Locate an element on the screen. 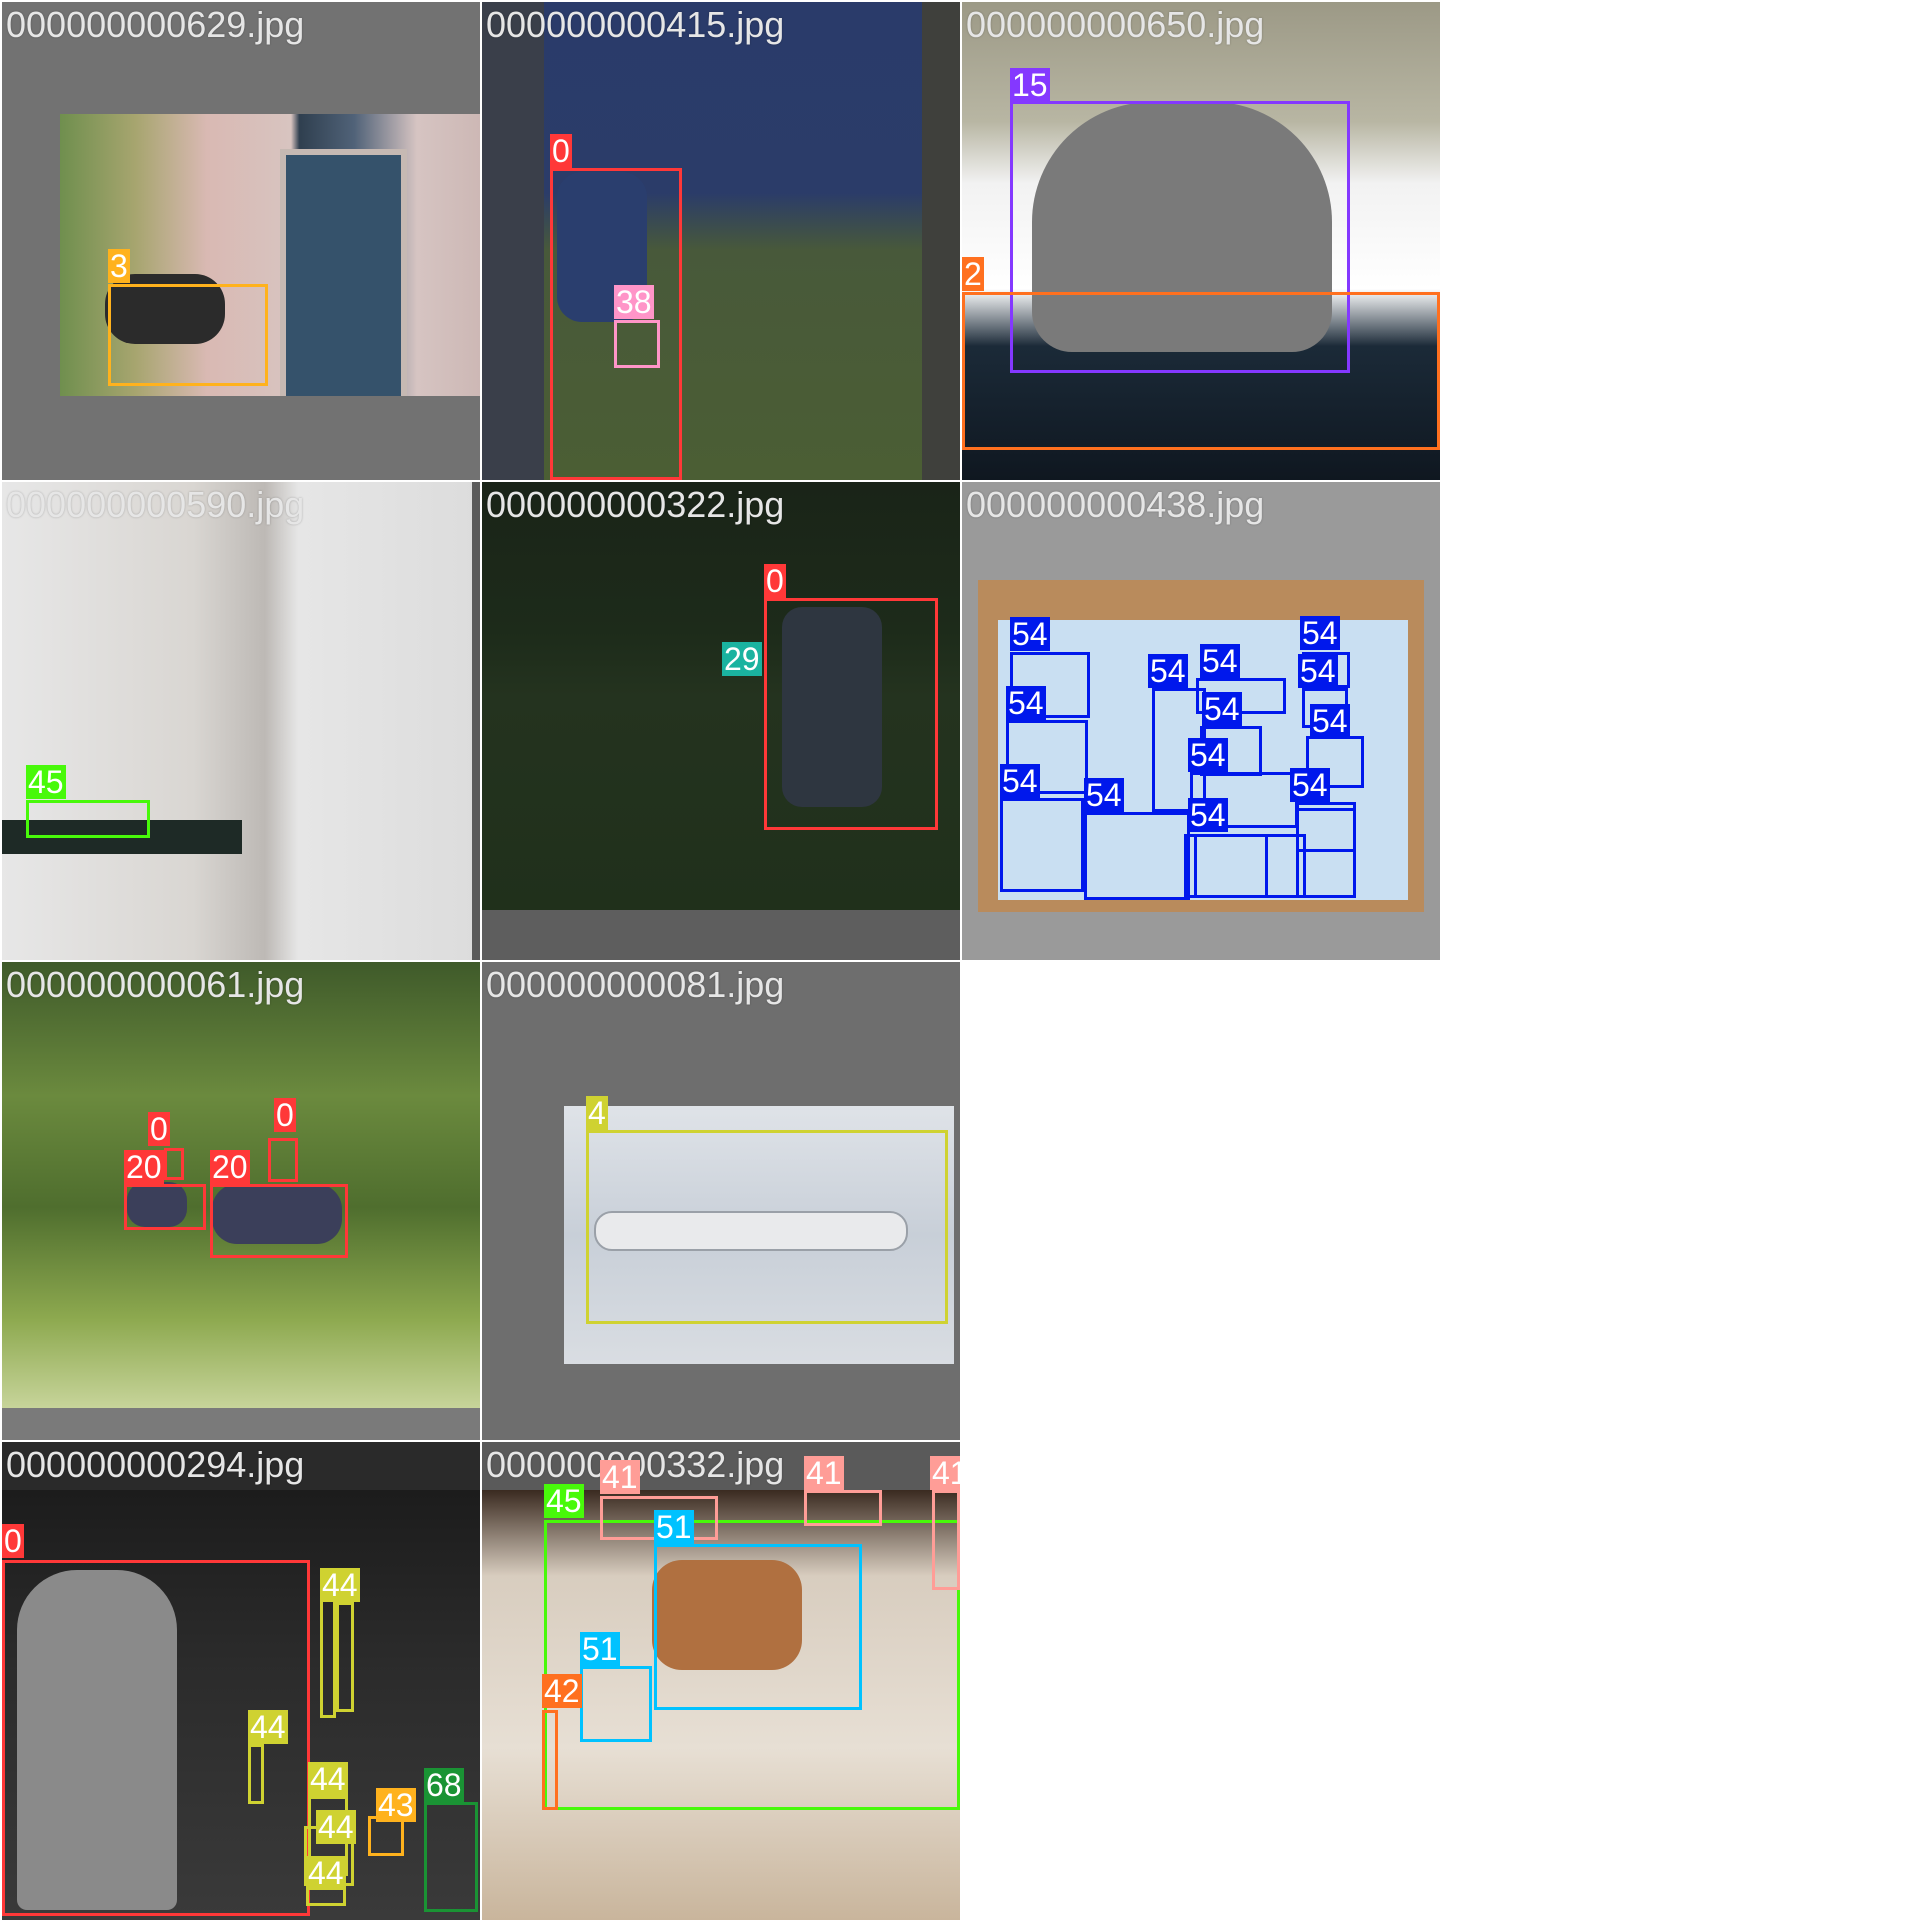 The width and height of the screenshot is (1920, 1920). tile-415: 000000000415.jpg 0 38 is located at coordinates (721, 241).